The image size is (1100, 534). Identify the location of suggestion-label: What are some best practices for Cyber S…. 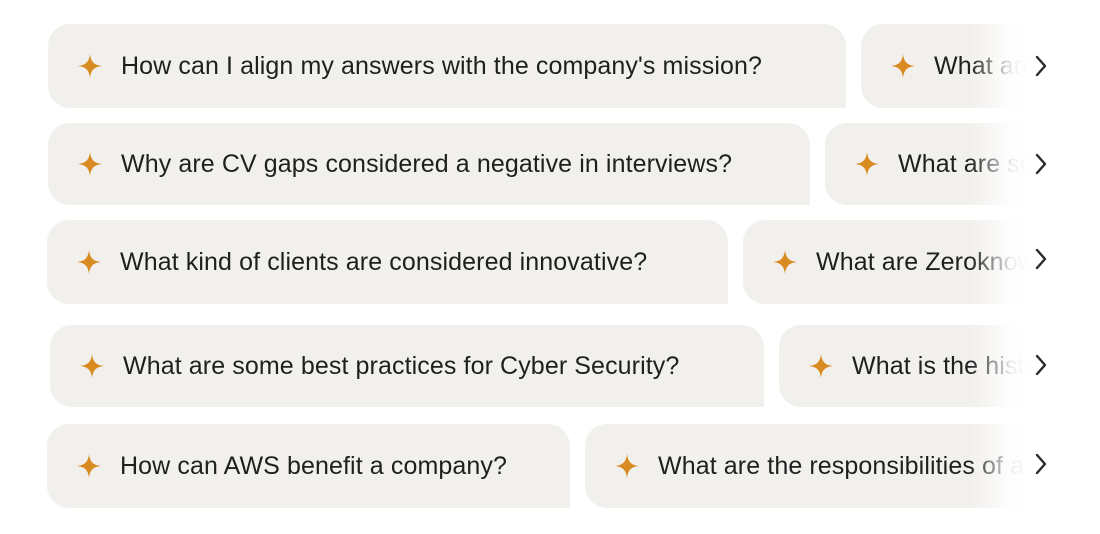
(401, 365).